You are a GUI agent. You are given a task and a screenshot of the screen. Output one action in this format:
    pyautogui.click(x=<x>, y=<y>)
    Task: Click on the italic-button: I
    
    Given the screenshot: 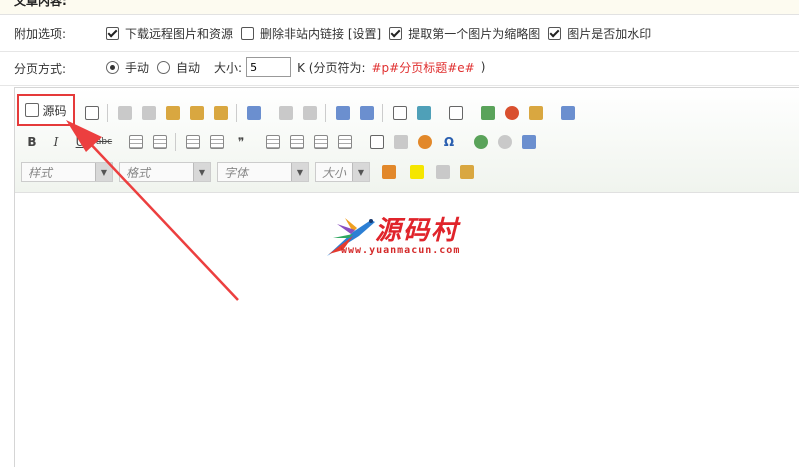 What is the action you would take?
    pyautogui.click(x=56, y=142)
    